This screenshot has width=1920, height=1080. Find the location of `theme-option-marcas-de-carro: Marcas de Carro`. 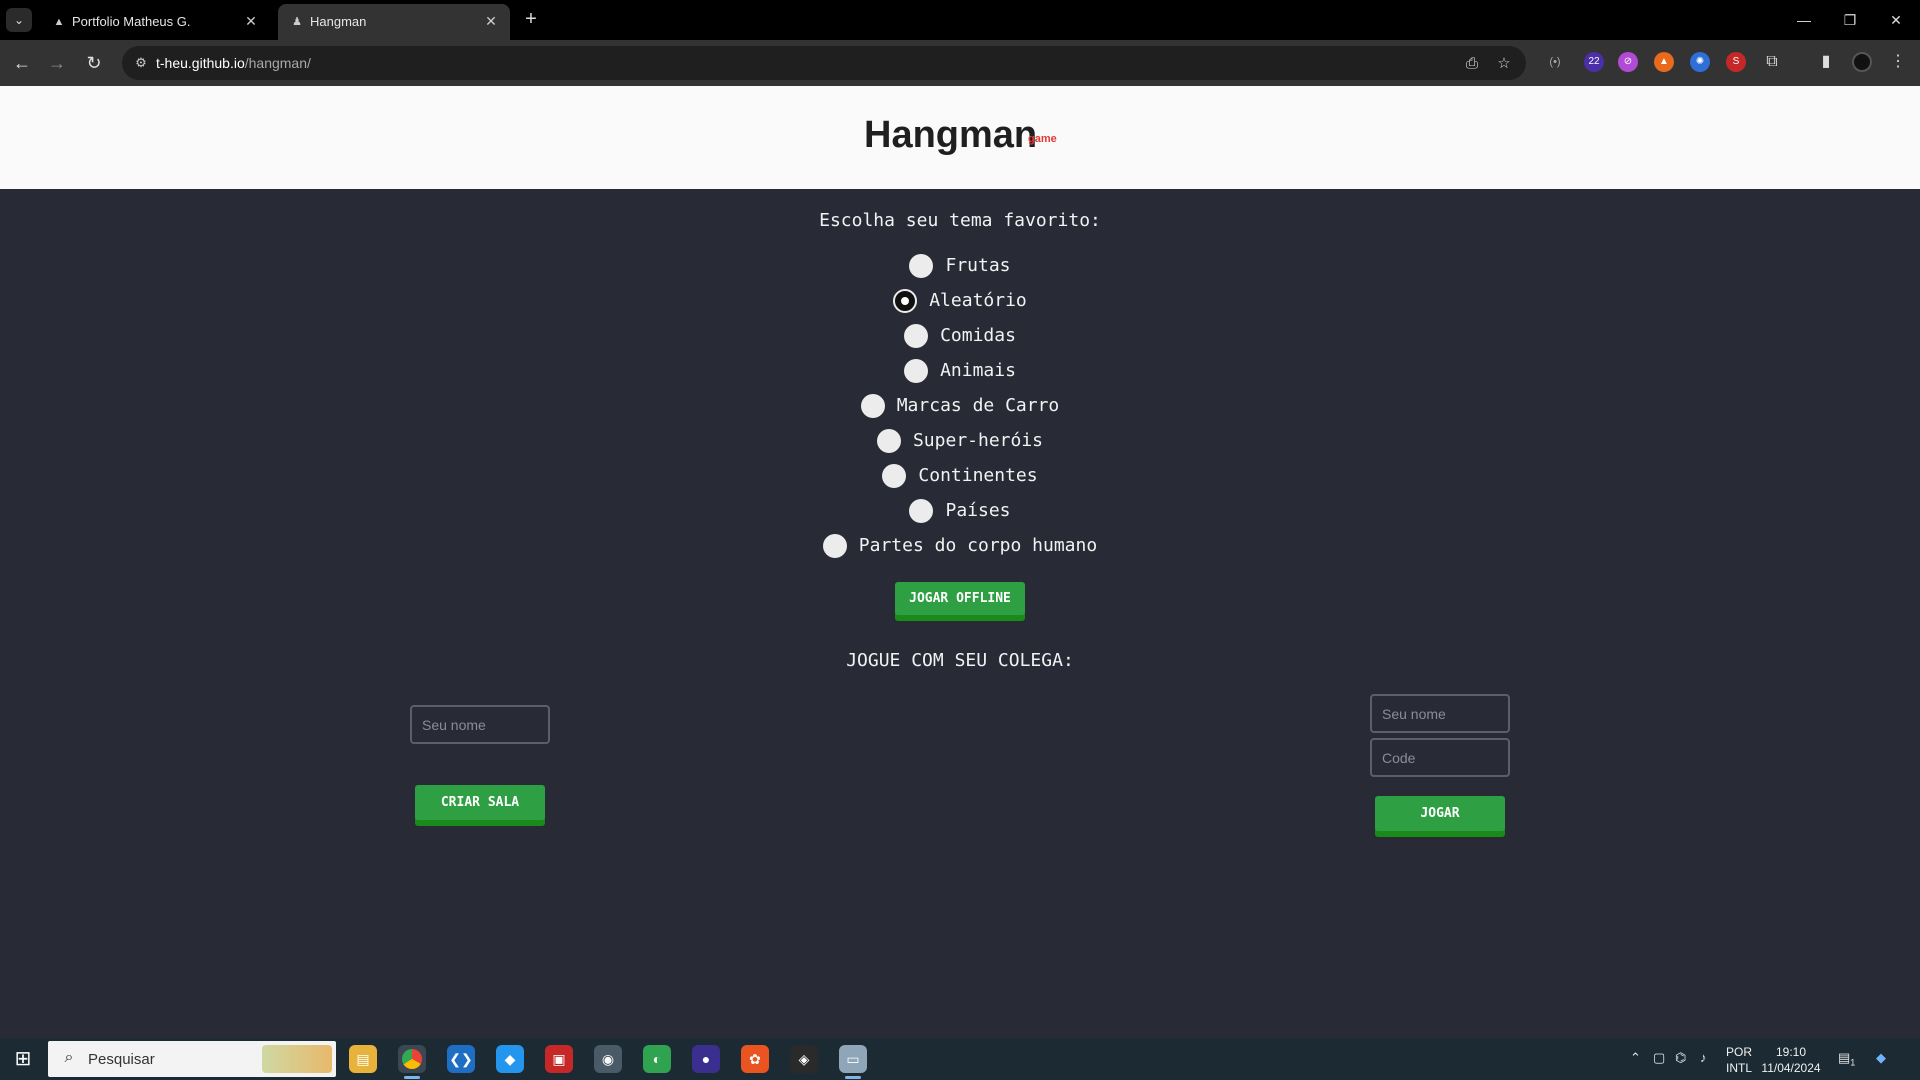

theme-option-marcas-de-carro: Marcas de Carro is located at coordinates (960, 405).